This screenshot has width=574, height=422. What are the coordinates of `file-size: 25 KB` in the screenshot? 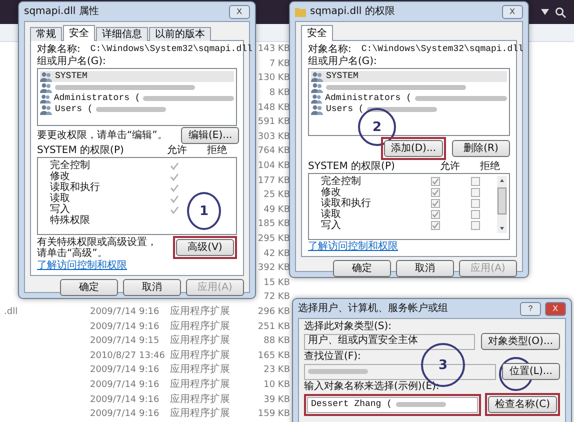 It's located at (276, 195).